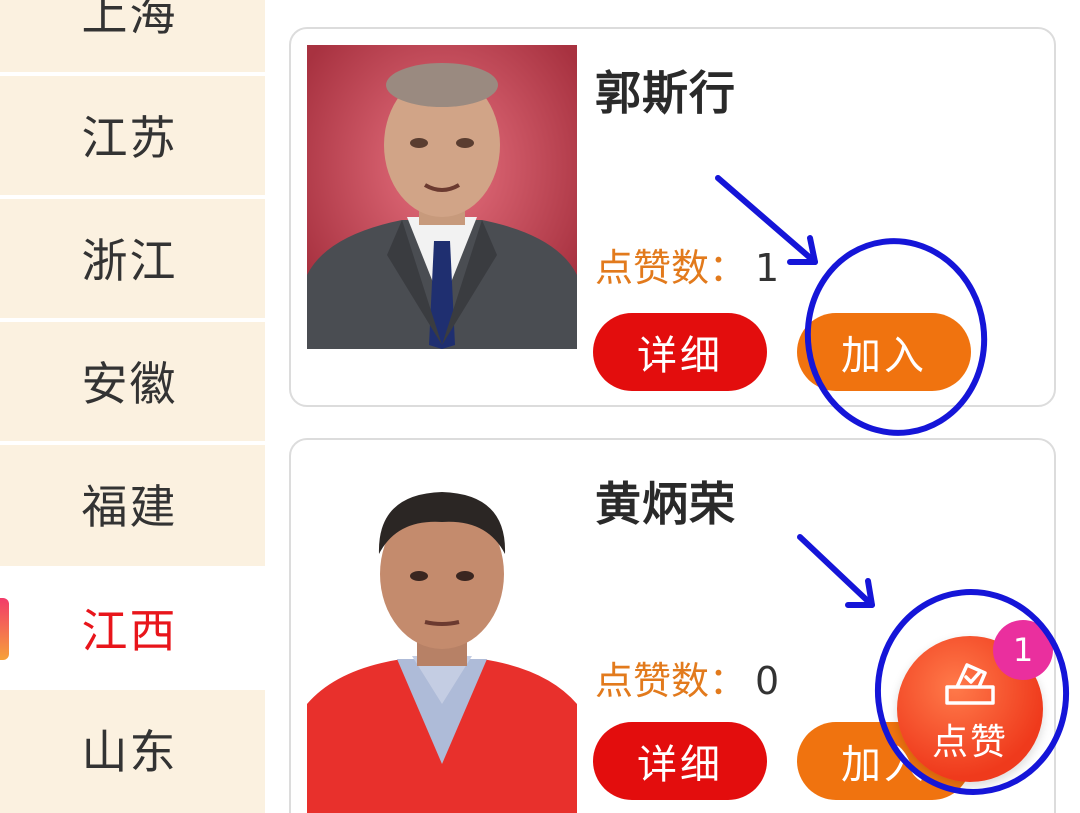 The width and height of the screenshot is (1080, 813). Describe the element at coordinates (665, 504) in the screenshot. I see `candidate-name: 黄炳荣` at that location.